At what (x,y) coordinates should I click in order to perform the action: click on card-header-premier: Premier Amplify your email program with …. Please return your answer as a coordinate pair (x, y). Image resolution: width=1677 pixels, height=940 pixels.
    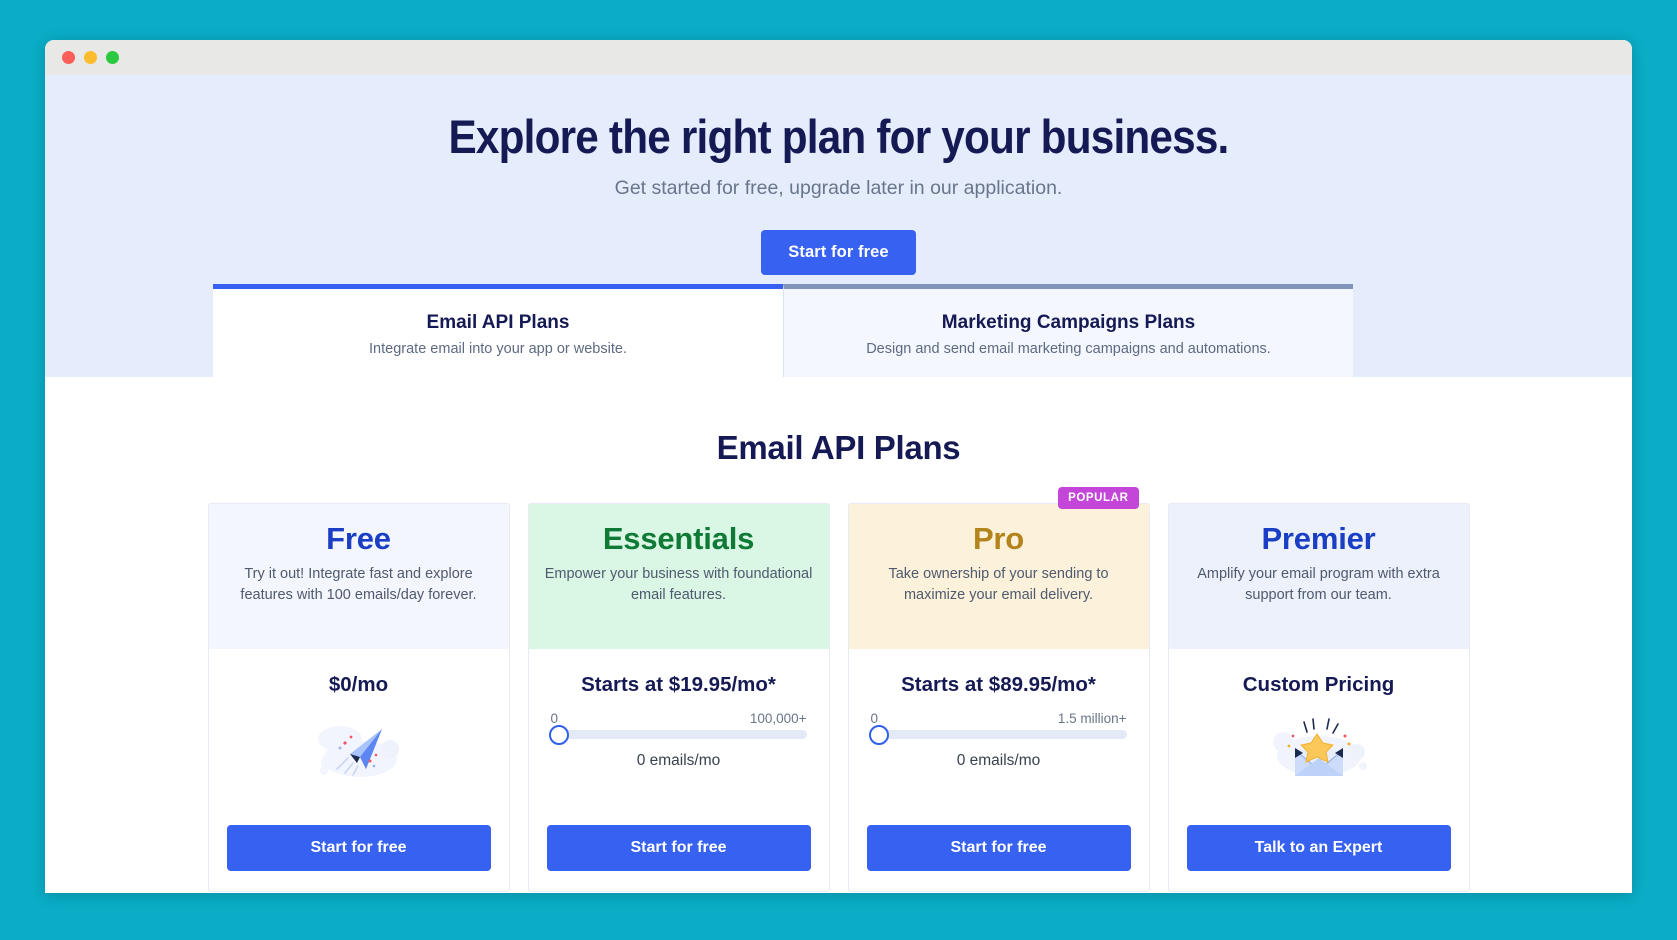
    Looking at the image, I should click on (1318, 576).